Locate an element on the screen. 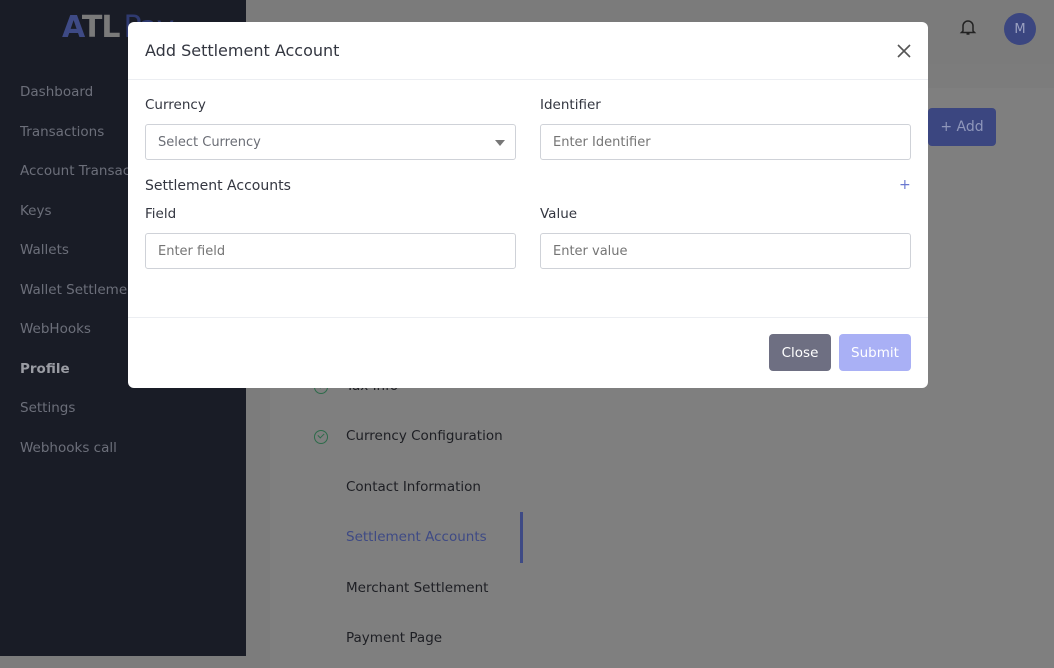 This screenshot has height=668, width=1054. currency-select: Select Currency is located at coordinates (330, 142).